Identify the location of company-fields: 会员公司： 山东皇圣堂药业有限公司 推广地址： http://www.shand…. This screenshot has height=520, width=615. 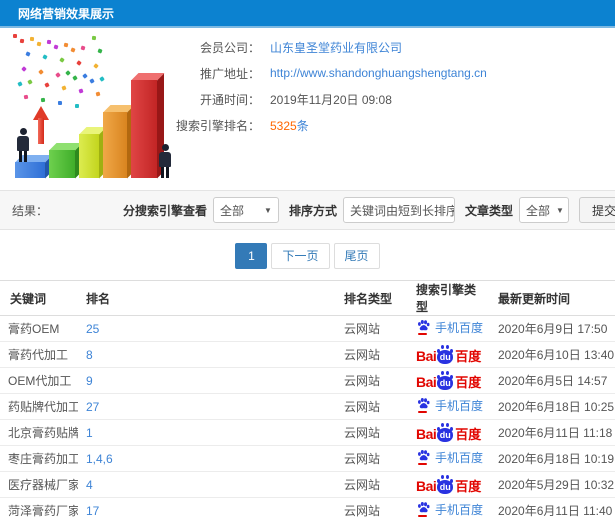
(392, 86).